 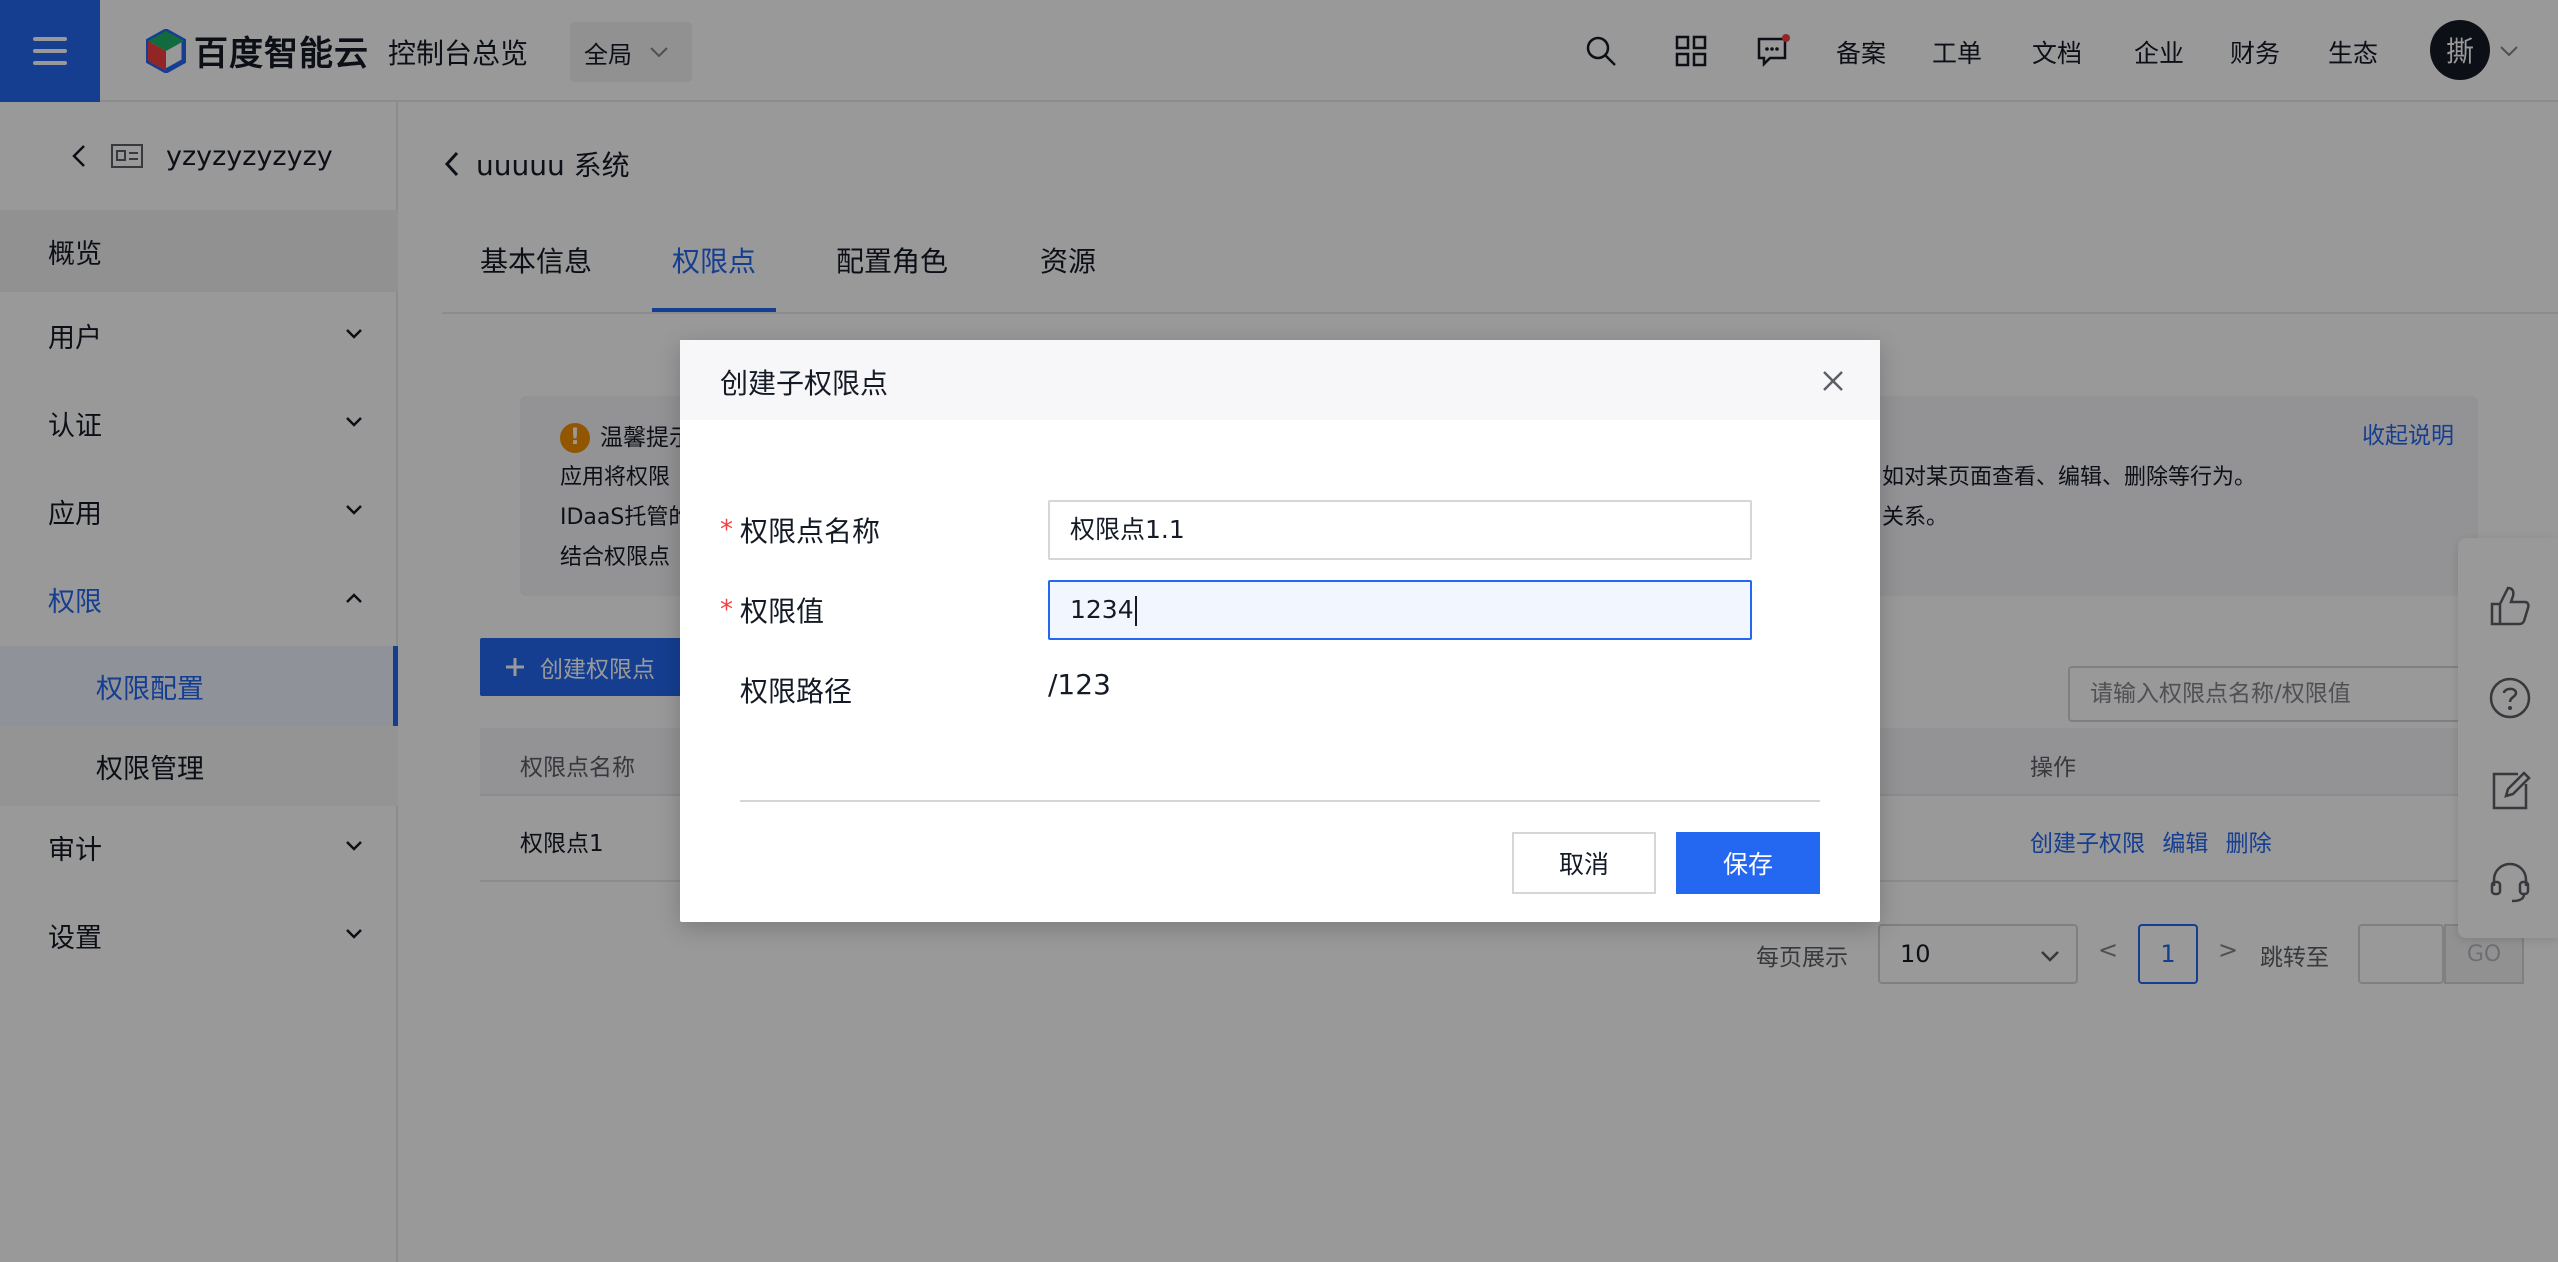 I want to click on close-icon, so click(x=1833, y=381).